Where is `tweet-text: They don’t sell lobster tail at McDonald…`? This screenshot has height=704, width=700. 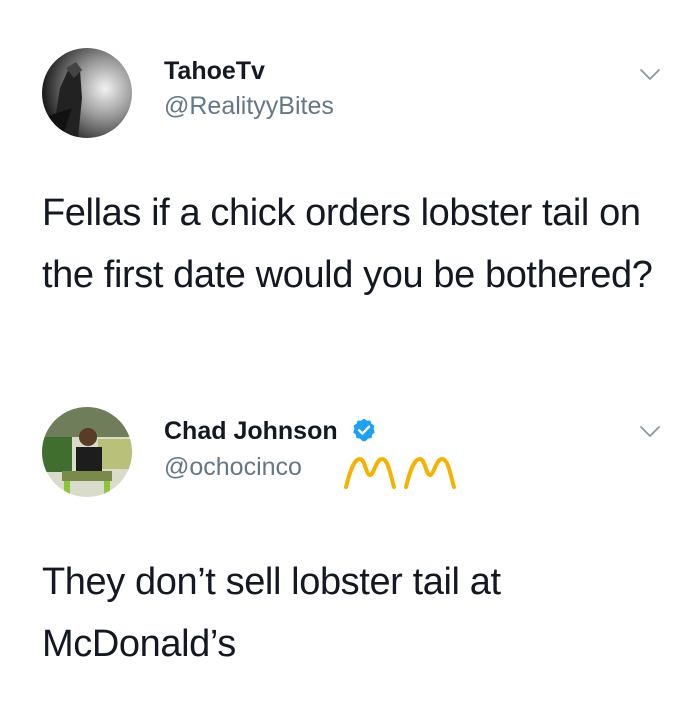 tweet-text: They don’t sell lobster tail at McDonald… is located at coordinates (271, 613).